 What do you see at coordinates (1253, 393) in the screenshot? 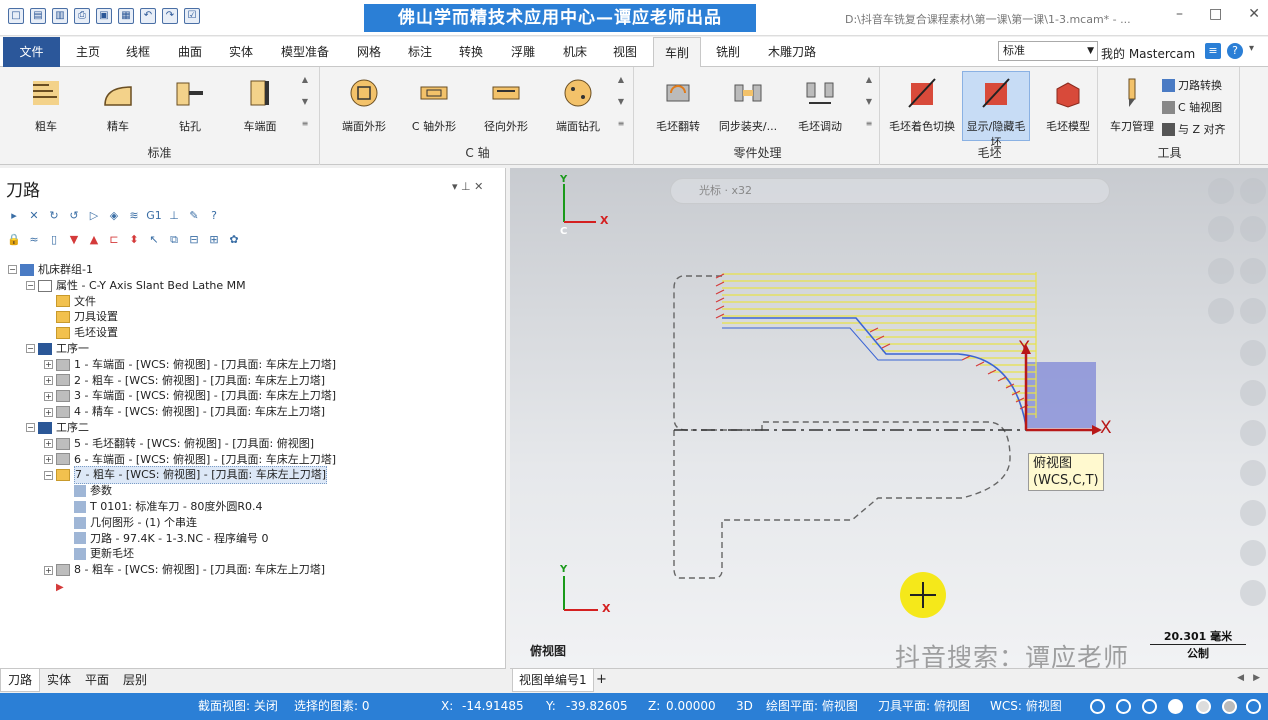
I see `dimension-icon` at bounding box center [1253, 393].